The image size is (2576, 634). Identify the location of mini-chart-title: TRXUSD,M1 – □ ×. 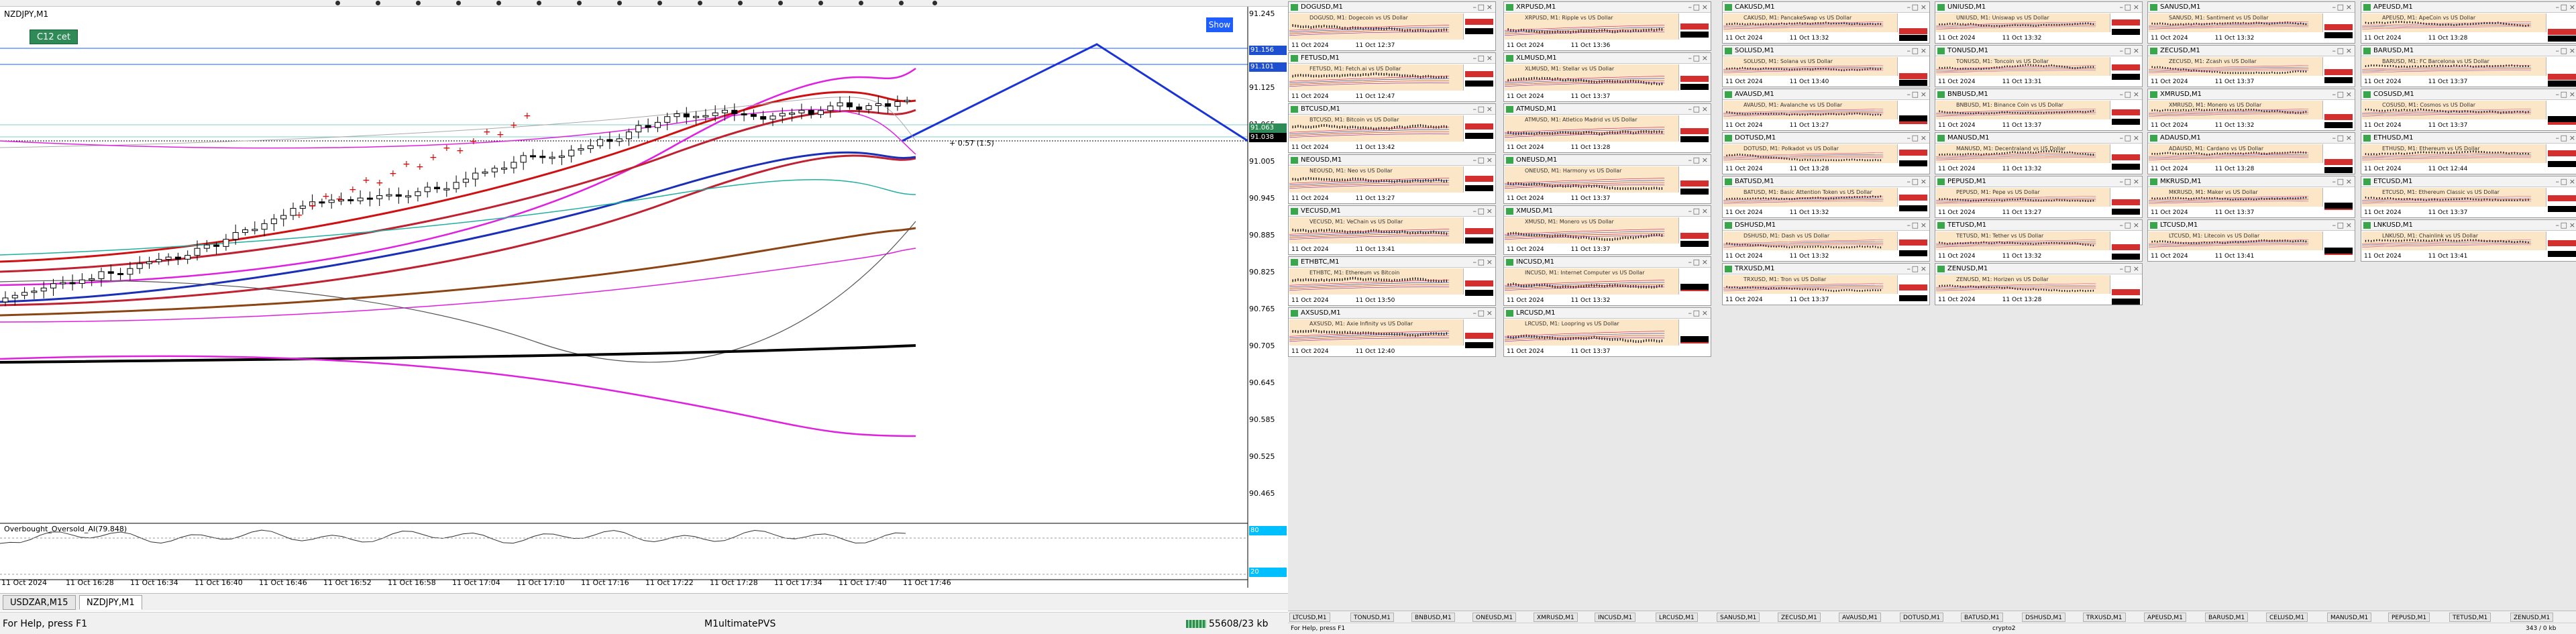
(1826, 269).